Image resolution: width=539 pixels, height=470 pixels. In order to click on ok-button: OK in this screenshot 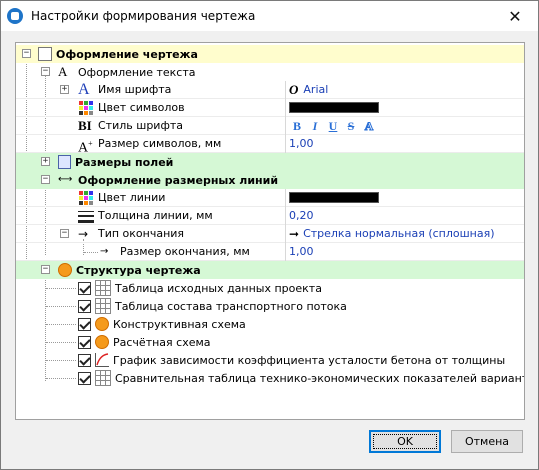, I will do `click(405, 441)`.